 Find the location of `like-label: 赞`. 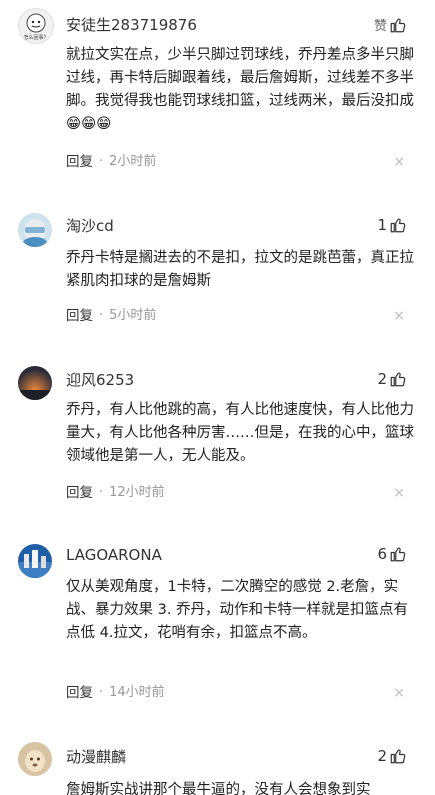

like-label: 赞 is located at coordinates (380, 26).